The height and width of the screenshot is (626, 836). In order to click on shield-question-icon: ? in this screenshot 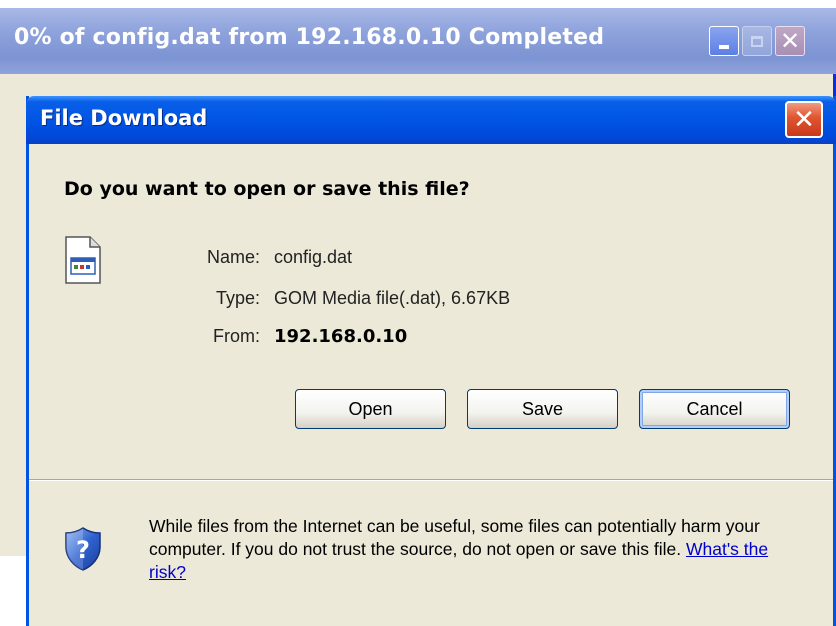, I will do `click(83, 549)`.